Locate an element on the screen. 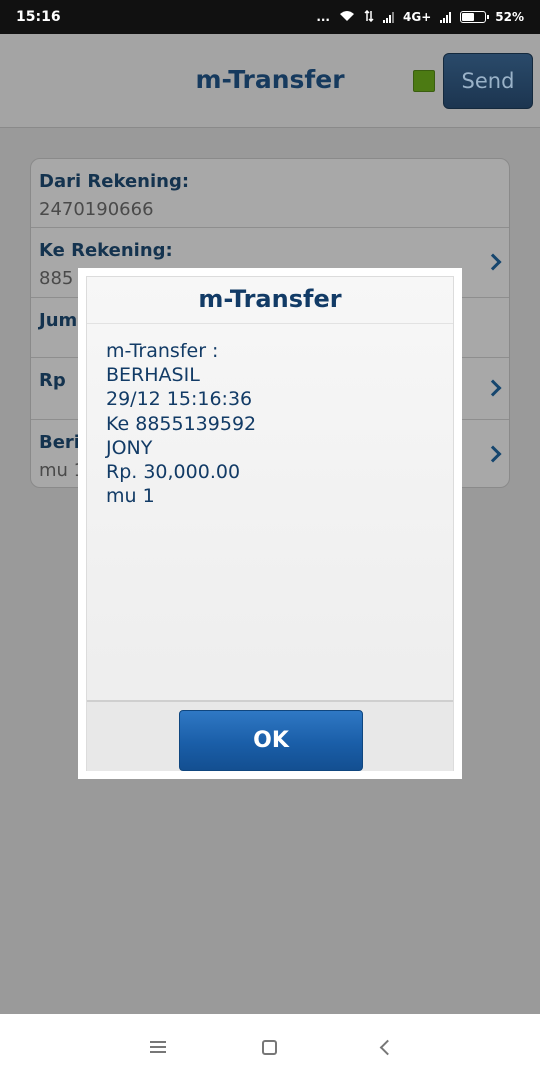 The image size is (540, 1080). dialog-divider is located at coordinates (270, 323).